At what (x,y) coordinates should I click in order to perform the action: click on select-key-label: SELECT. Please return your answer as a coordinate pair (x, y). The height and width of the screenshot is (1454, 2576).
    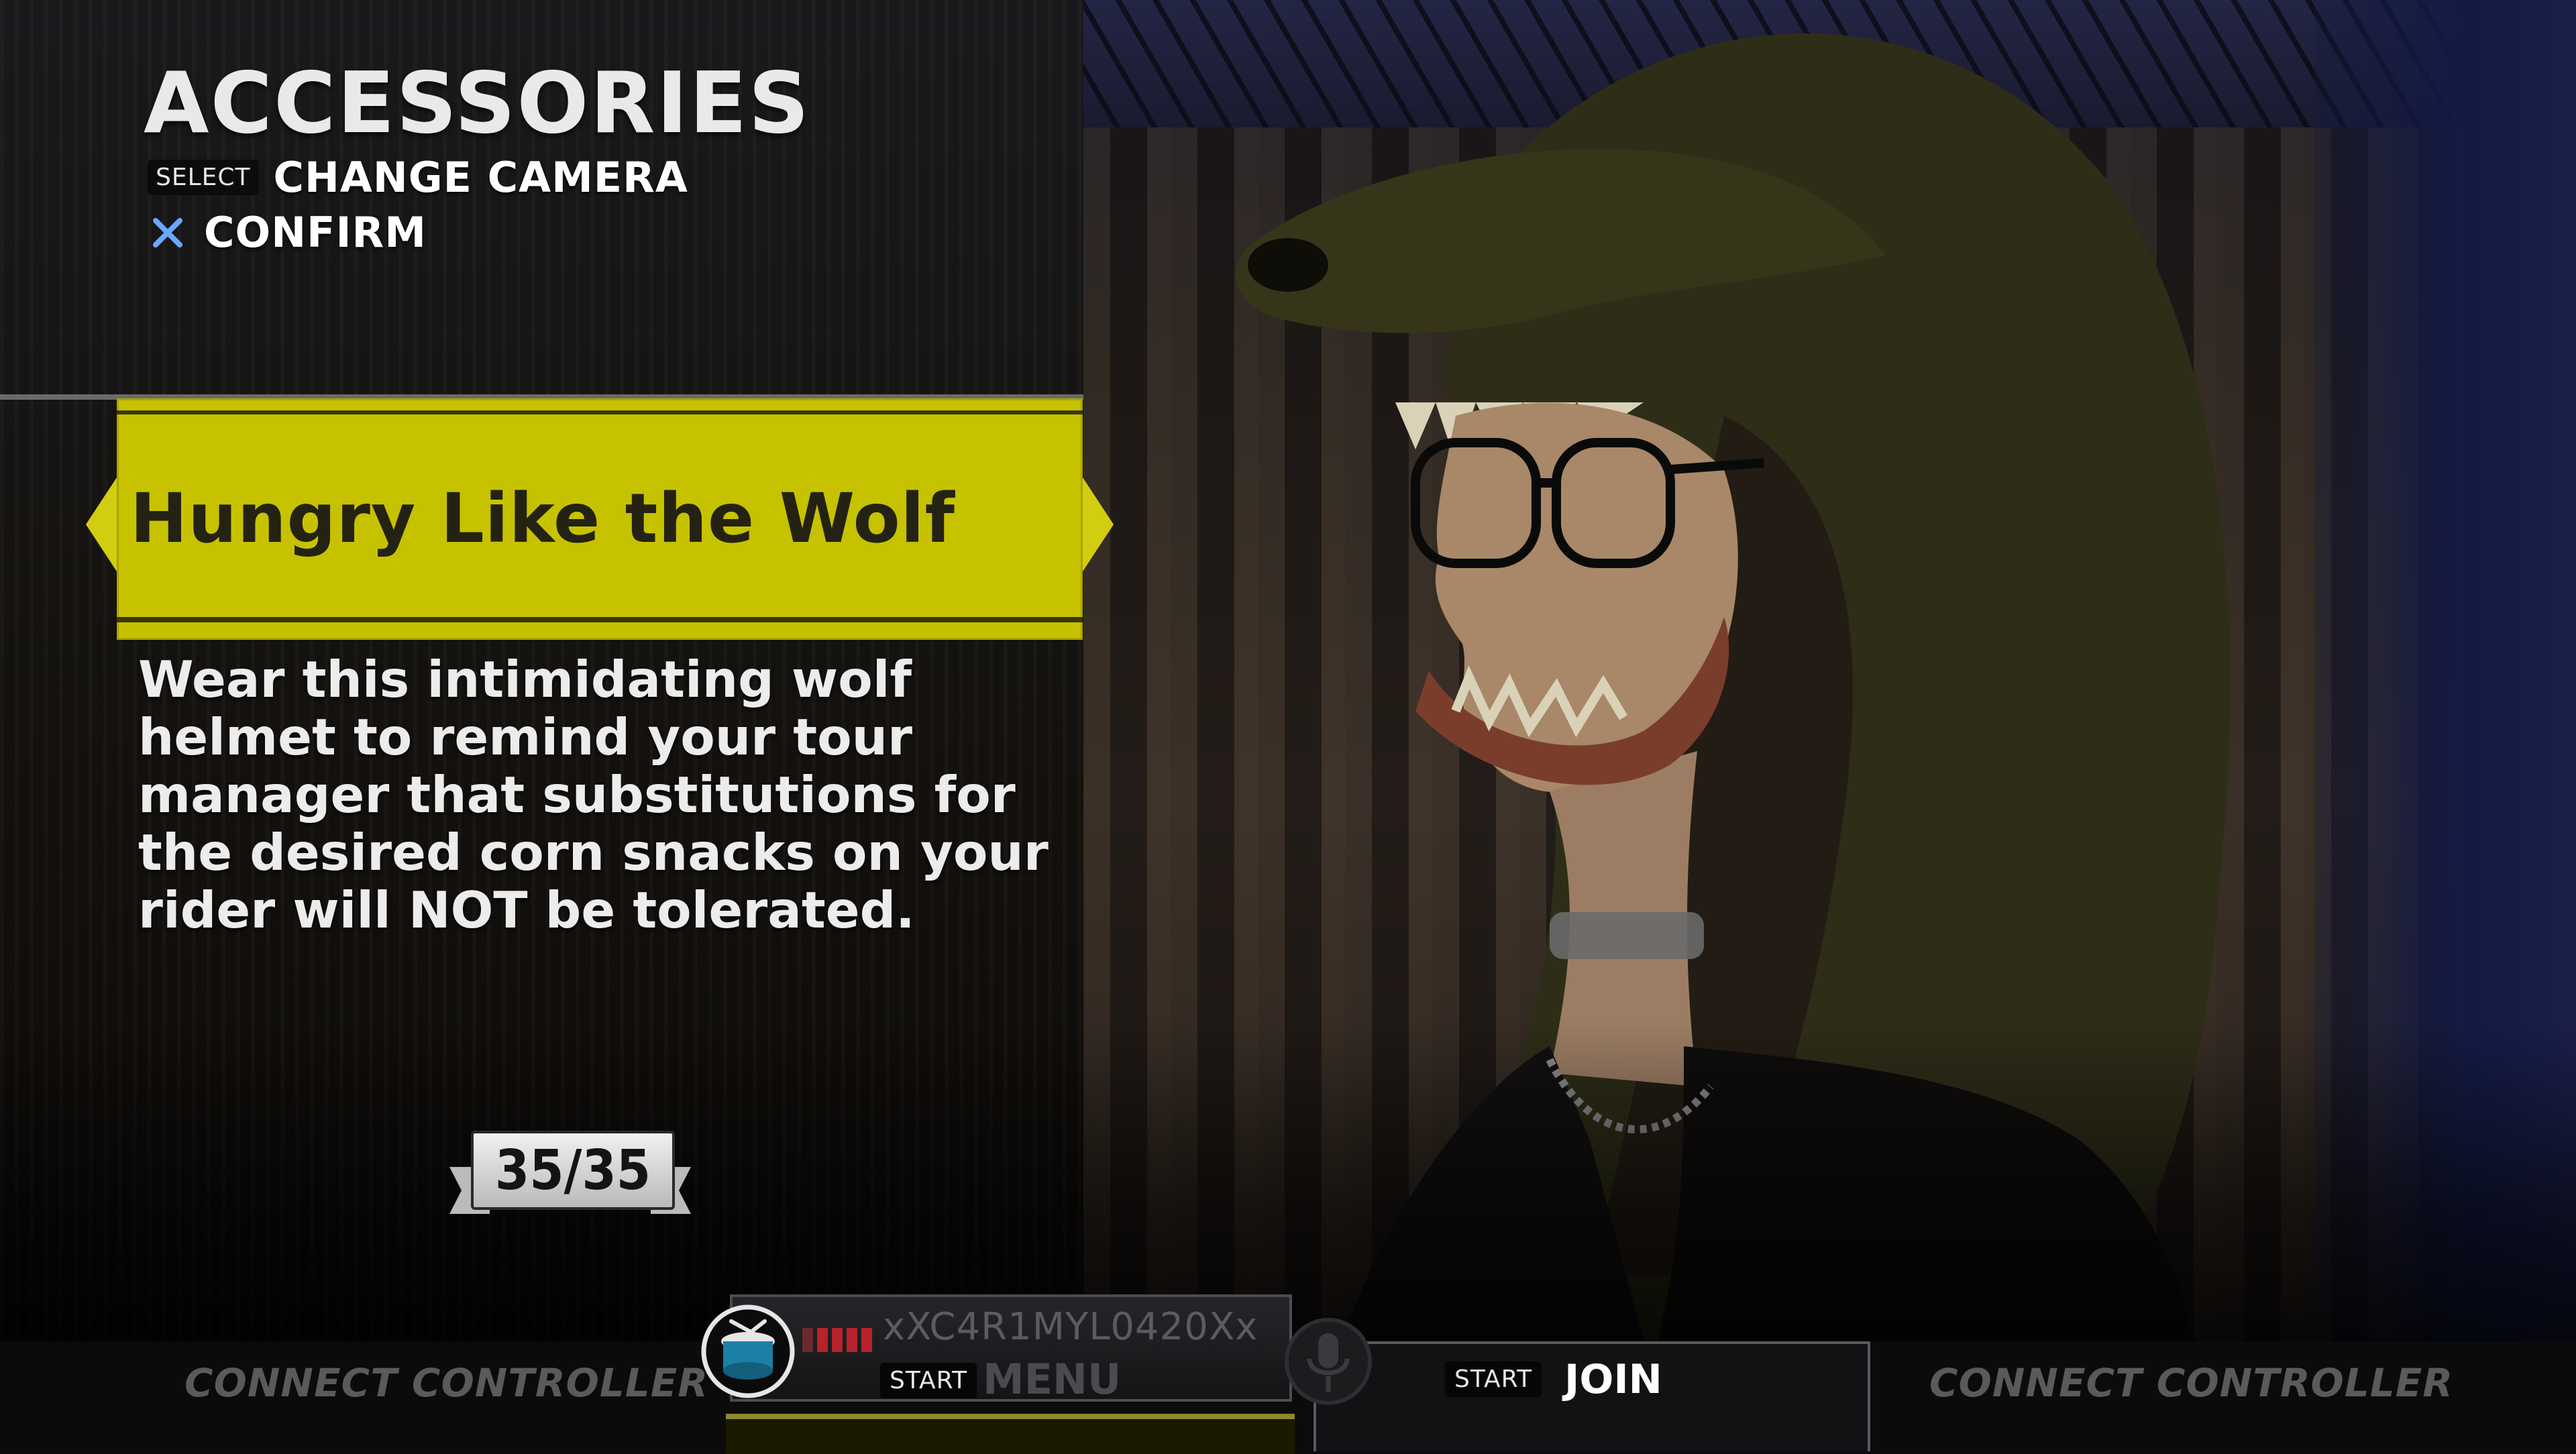
    Looking at the image, I should click on (203, 177).